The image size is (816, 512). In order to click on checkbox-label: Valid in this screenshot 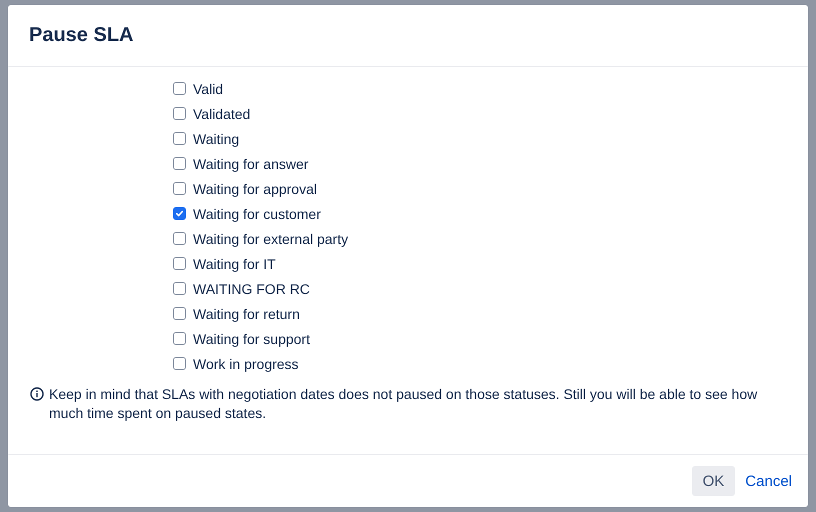, I will do `click(208, 88)`.